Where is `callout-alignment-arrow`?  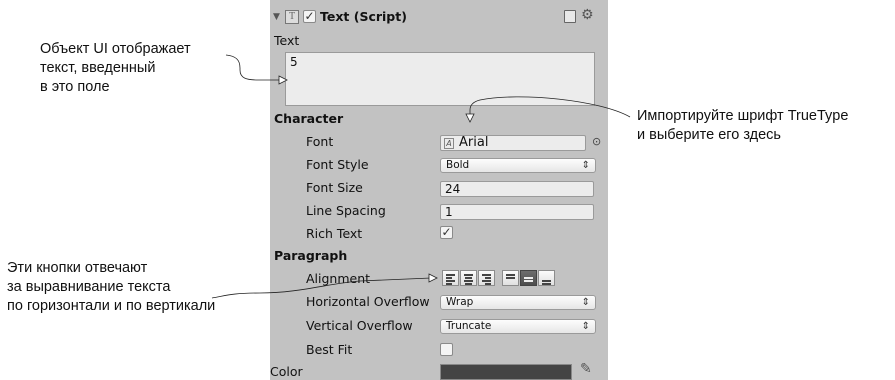
callout-alignment-arrow is located at coordinates (433, 278).